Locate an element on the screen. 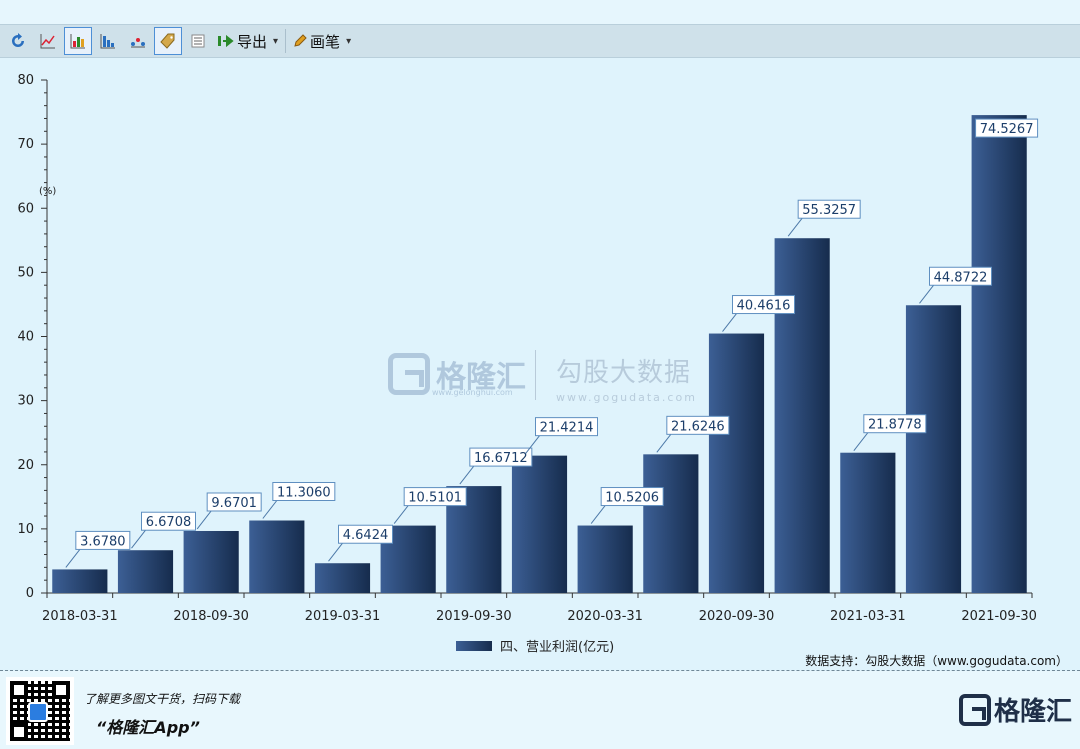 This screenshot has height=749, width=1080. line-chart-icon is located at coordinates (47, 41).